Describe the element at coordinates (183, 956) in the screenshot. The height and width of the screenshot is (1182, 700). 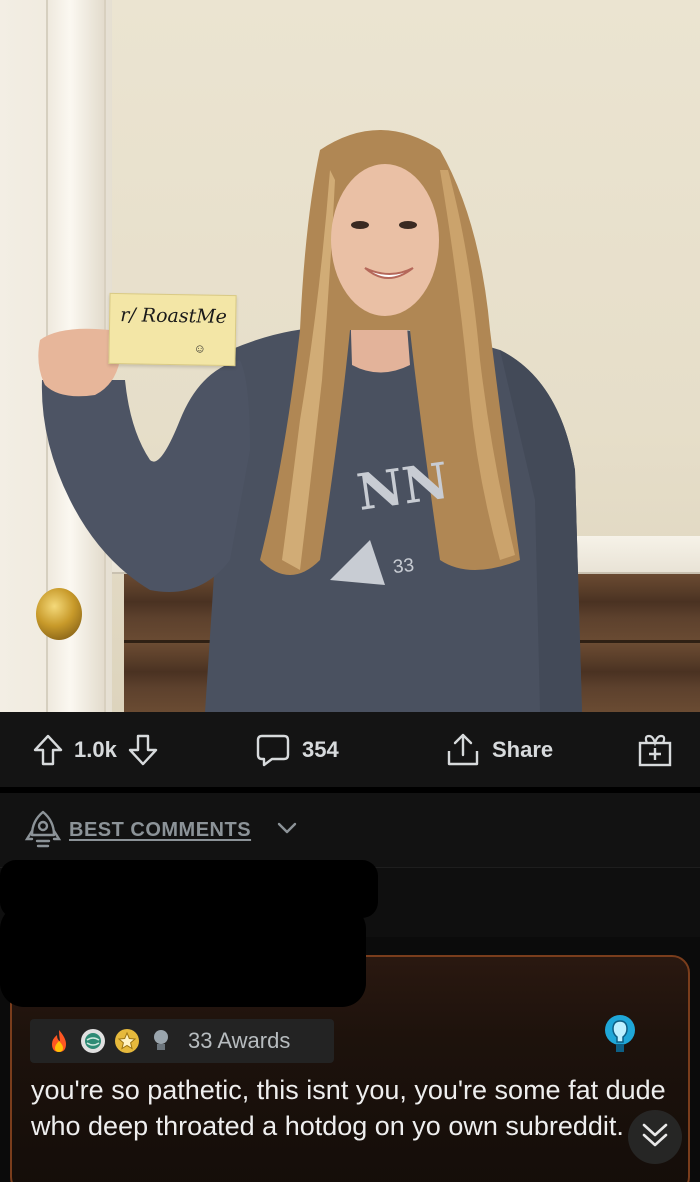
I see `redaction` at that location.